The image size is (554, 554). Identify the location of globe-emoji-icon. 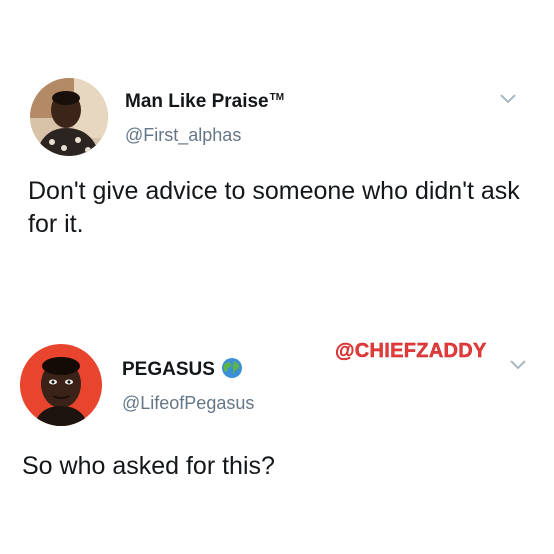
(231, 368).